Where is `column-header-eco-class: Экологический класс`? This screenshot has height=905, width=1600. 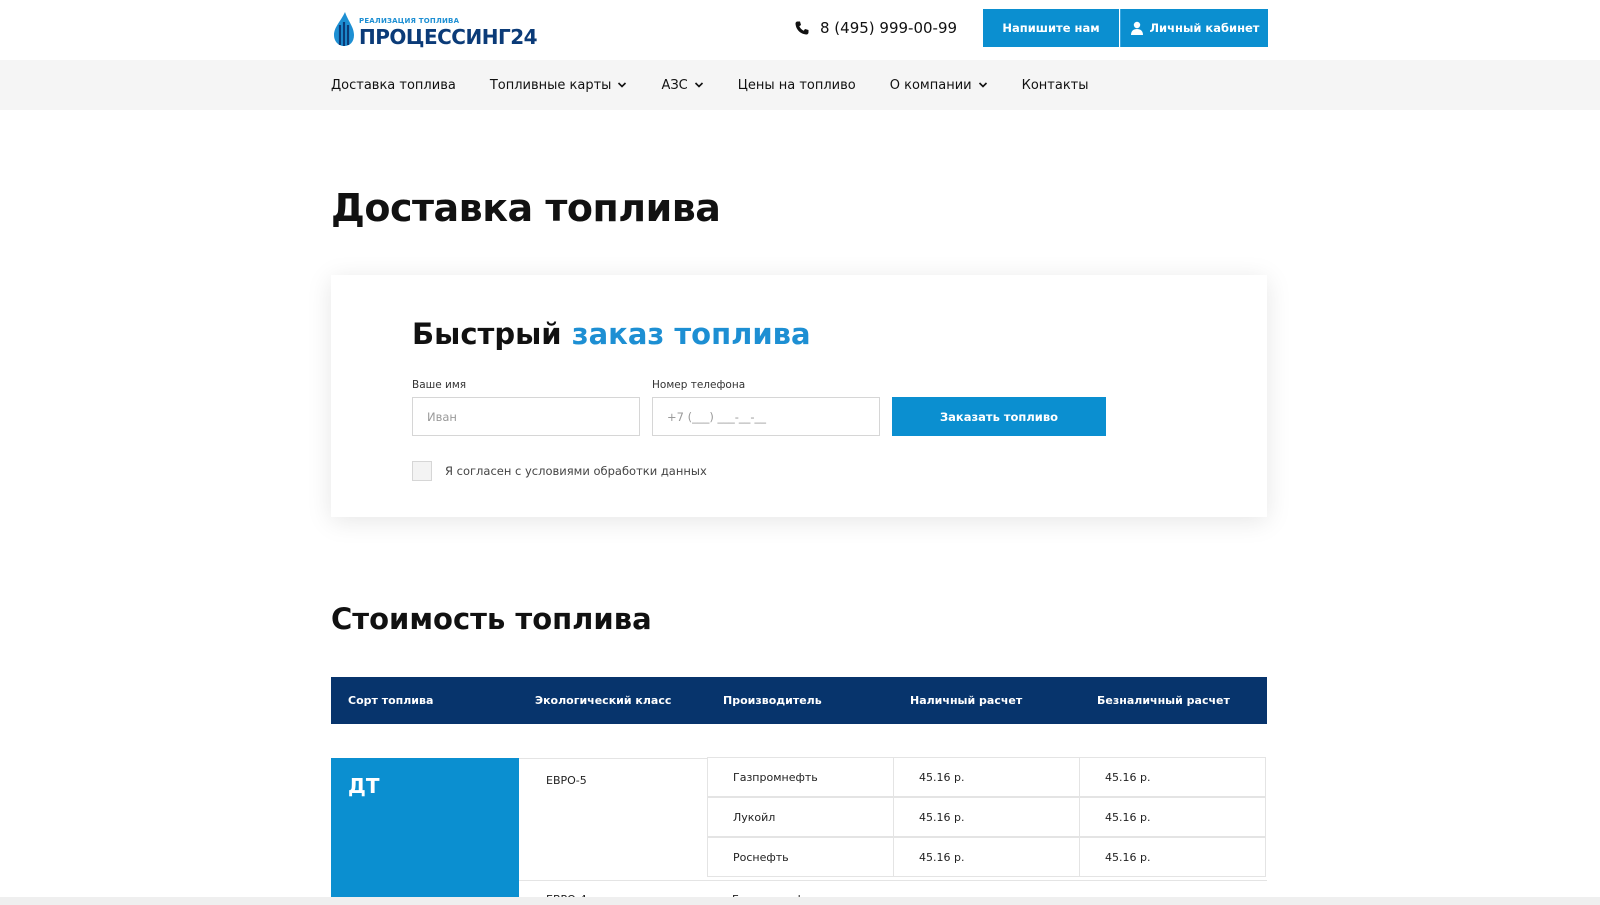 column-header-eco-class: Экологический класс is located at coordinates (603, 700).